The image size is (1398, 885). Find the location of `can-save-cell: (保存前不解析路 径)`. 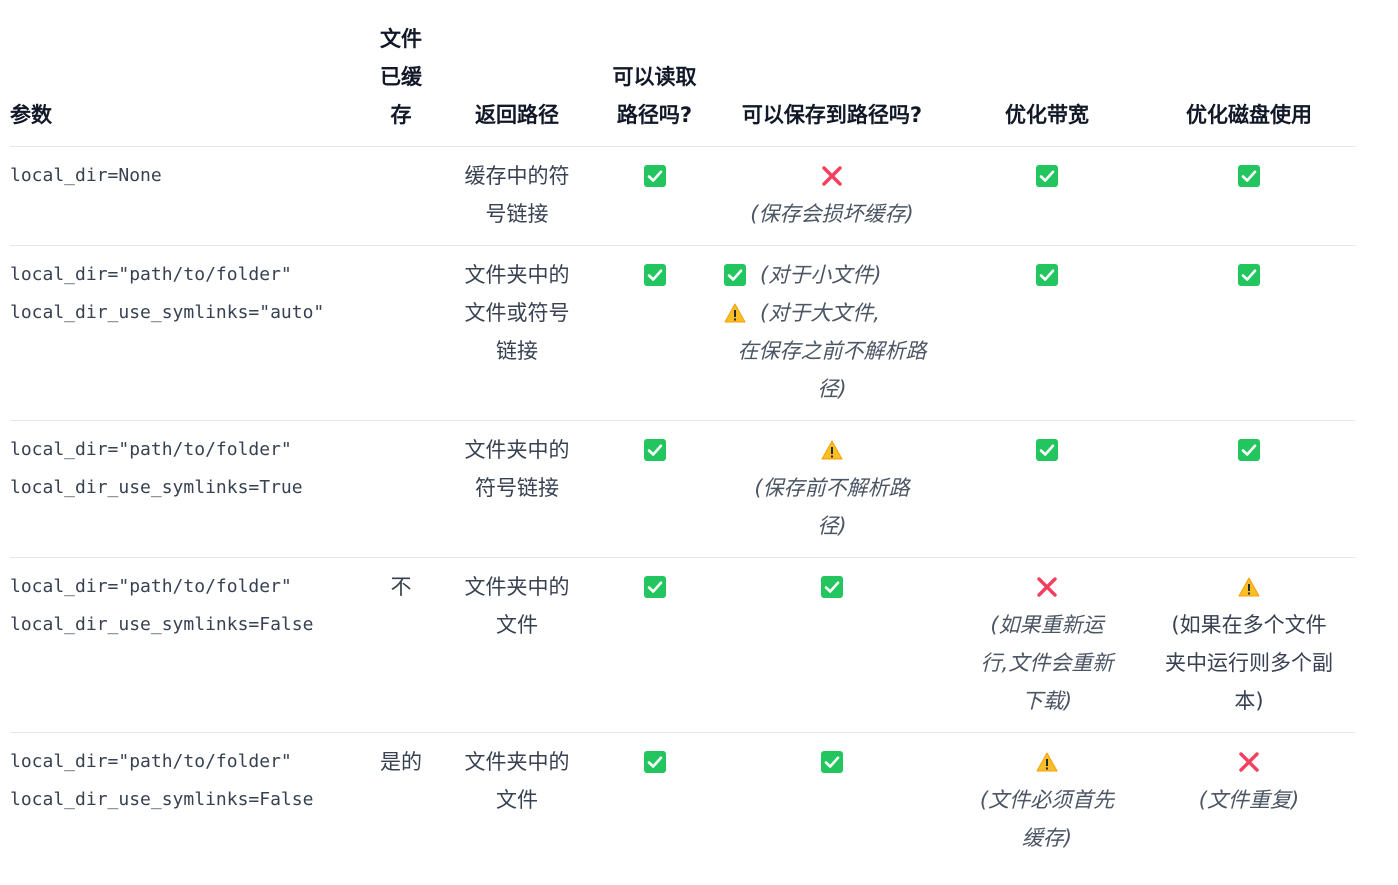

can-save-cell: (保存前不解析路 径) is located at coordinates (832, 489).